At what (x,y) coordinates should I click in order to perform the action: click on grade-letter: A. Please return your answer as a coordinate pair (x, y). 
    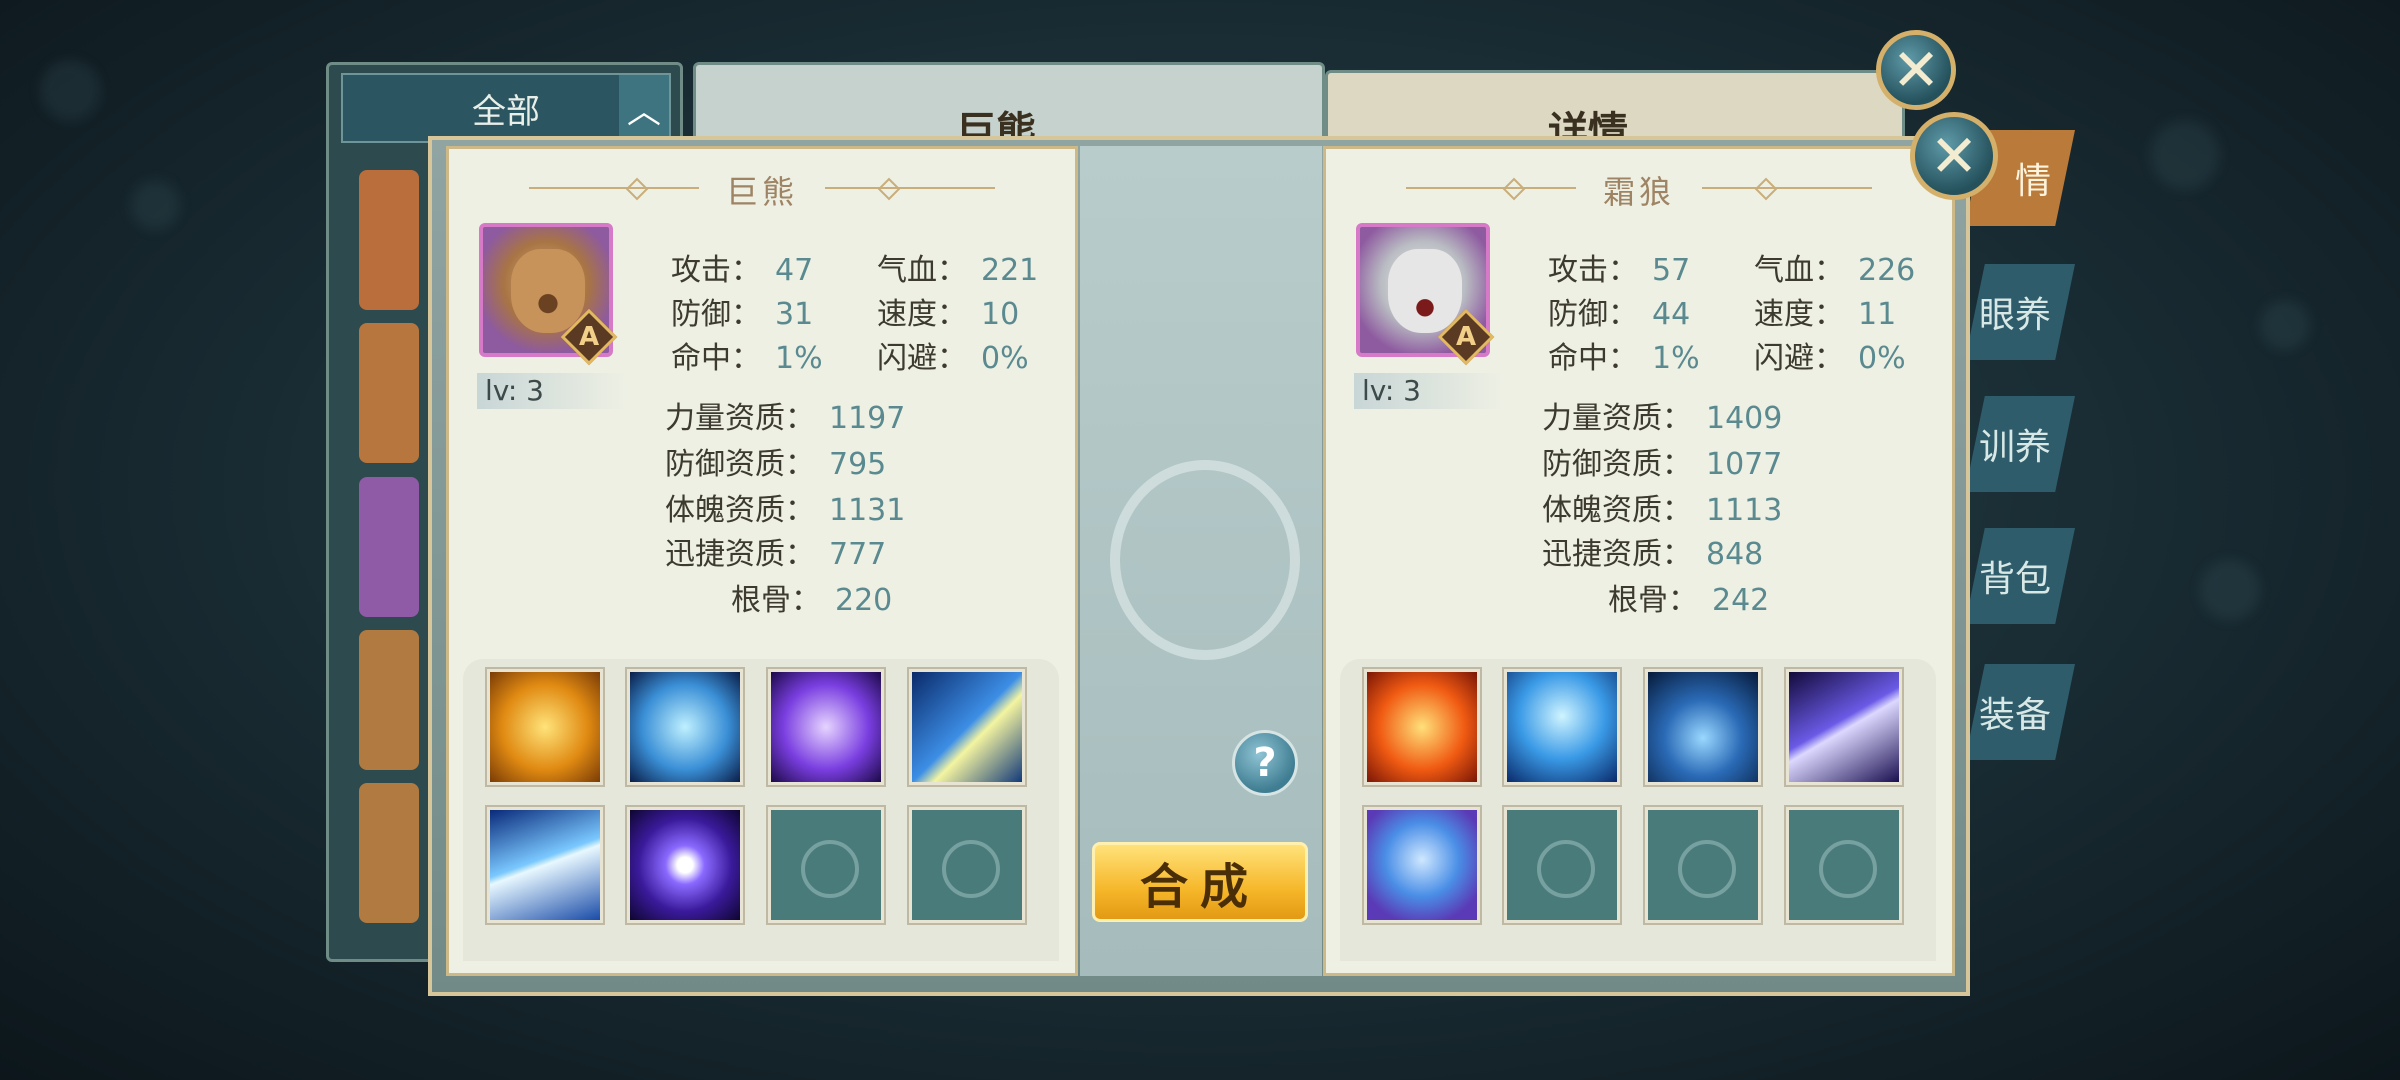
    Looking at the image, I should click on (1466, 337).